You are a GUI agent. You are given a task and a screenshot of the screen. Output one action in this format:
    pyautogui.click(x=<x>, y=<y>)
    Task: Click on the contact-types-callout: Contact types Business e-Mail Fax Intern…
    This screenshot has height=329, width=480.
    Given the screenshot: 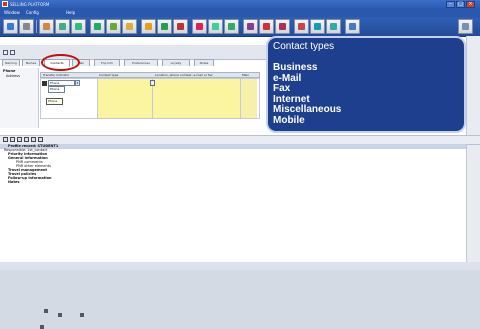 What is the action you would take?
    pyautogui.click(x=366, y=84)
    